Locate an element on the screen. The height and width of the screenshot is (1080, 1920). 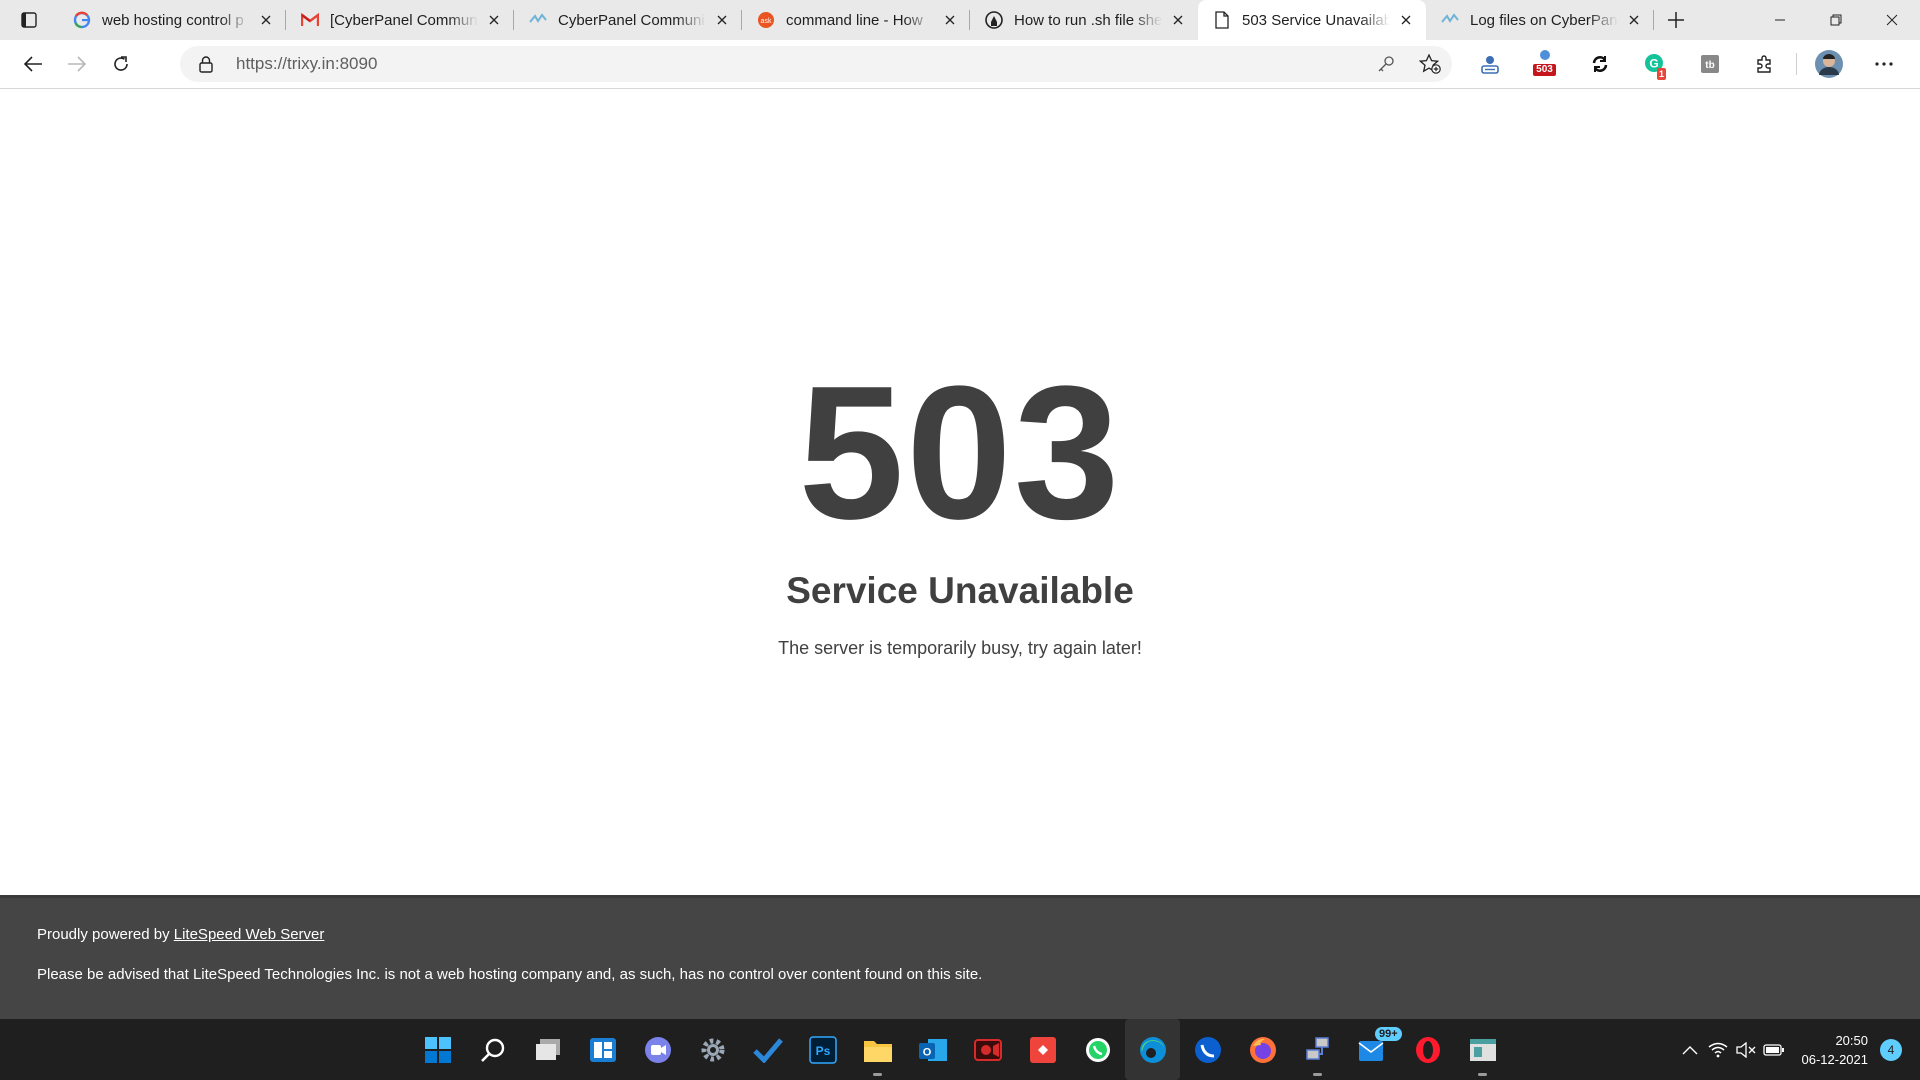
address-bar: https://trixy.in:8090 is located at coordinates (816, 64).